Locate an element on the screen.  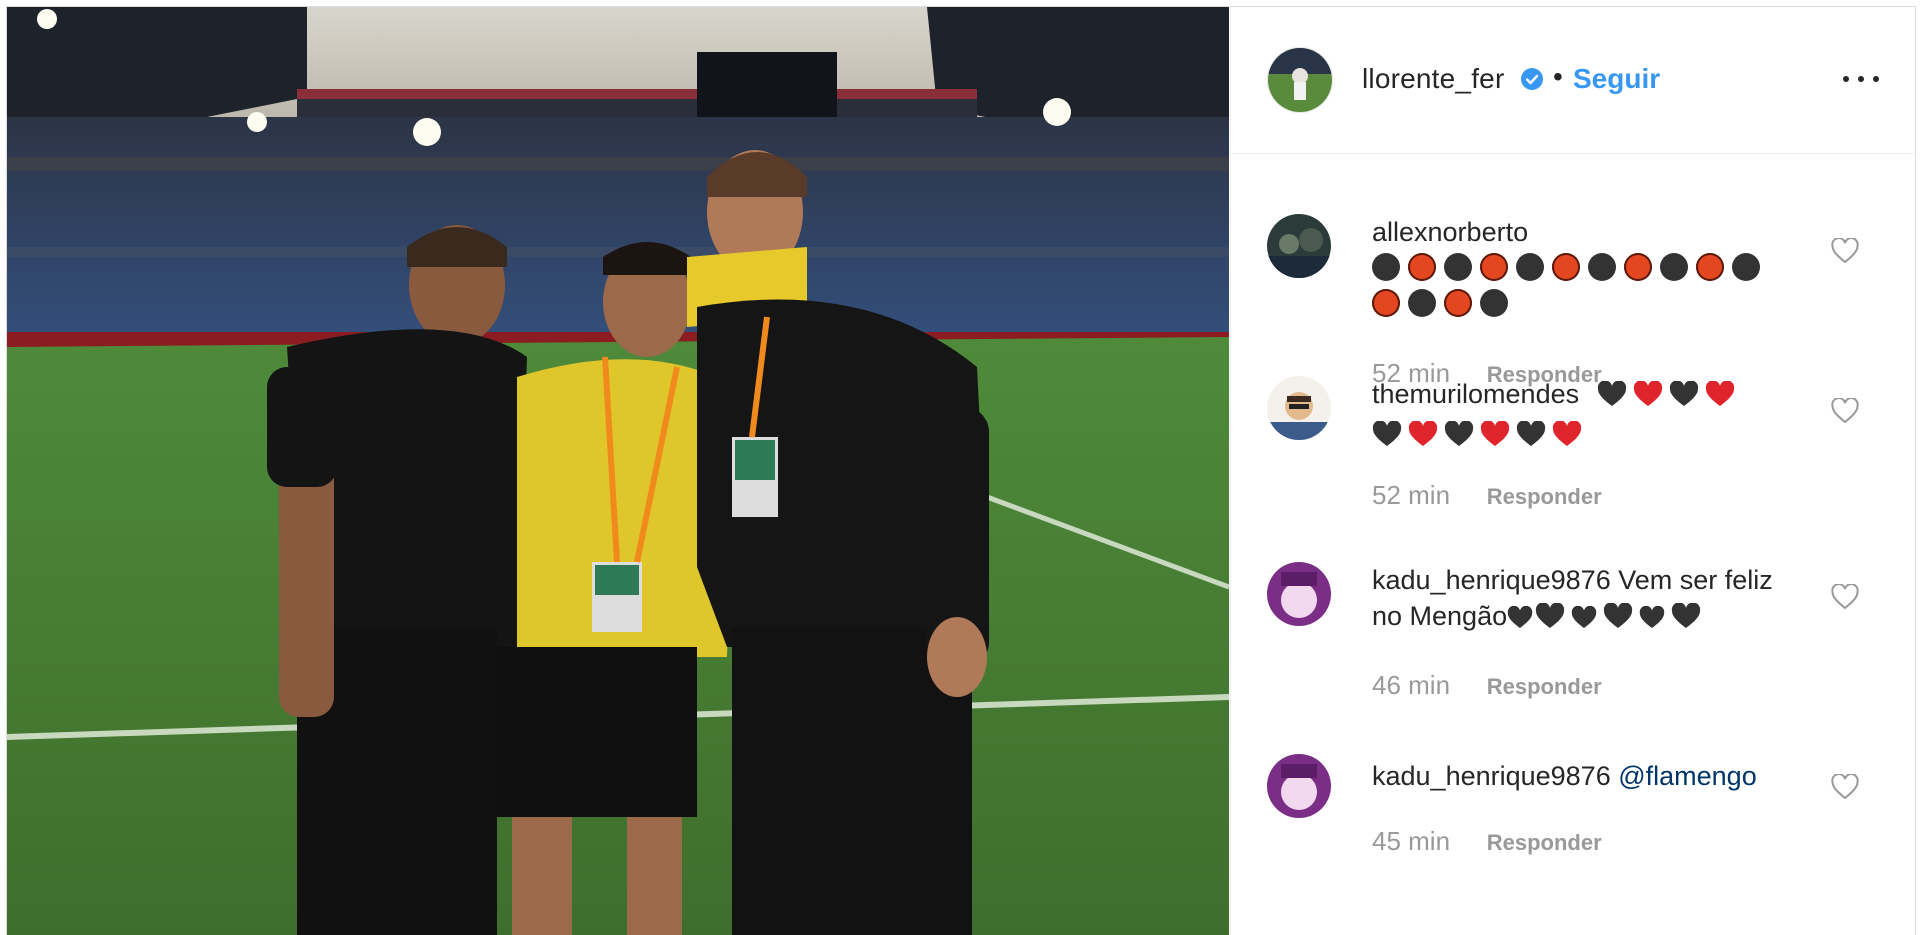
verified-badge-icon is located at coordinates (1532, 79).